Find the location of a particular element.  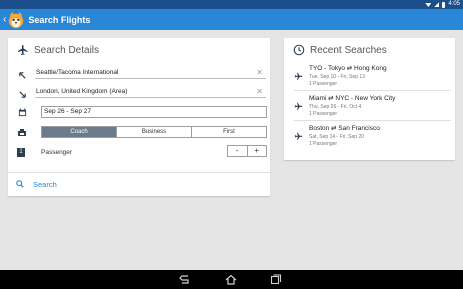

passenger-stepper: - + is located at coordinates (247, 151).